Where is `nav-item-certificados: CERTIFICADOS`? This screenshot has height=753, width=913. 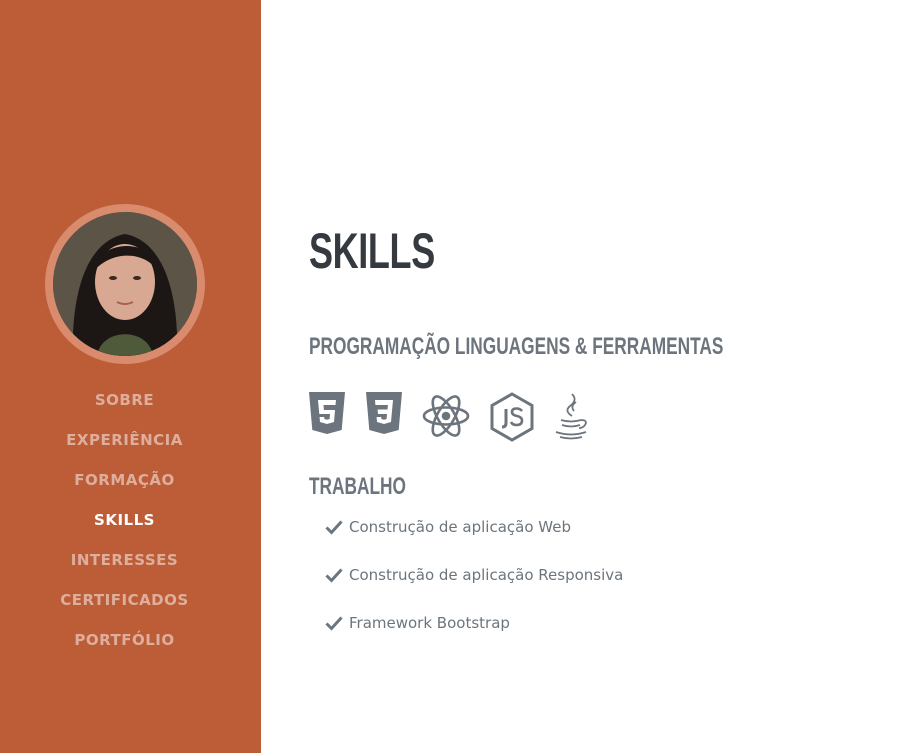 nav-item-certificados: CERTIFICADOS is located at coordinates (124, 604).